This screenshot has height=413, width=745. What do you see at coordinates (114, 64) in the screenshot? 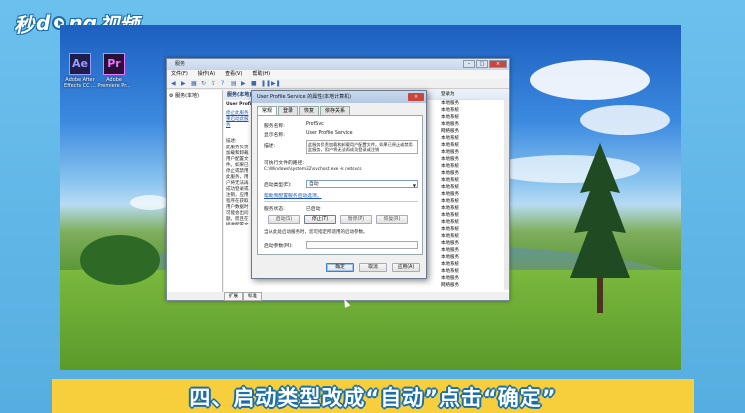
I see `premiere-icon: Pr` at bounding box center [114, 64].